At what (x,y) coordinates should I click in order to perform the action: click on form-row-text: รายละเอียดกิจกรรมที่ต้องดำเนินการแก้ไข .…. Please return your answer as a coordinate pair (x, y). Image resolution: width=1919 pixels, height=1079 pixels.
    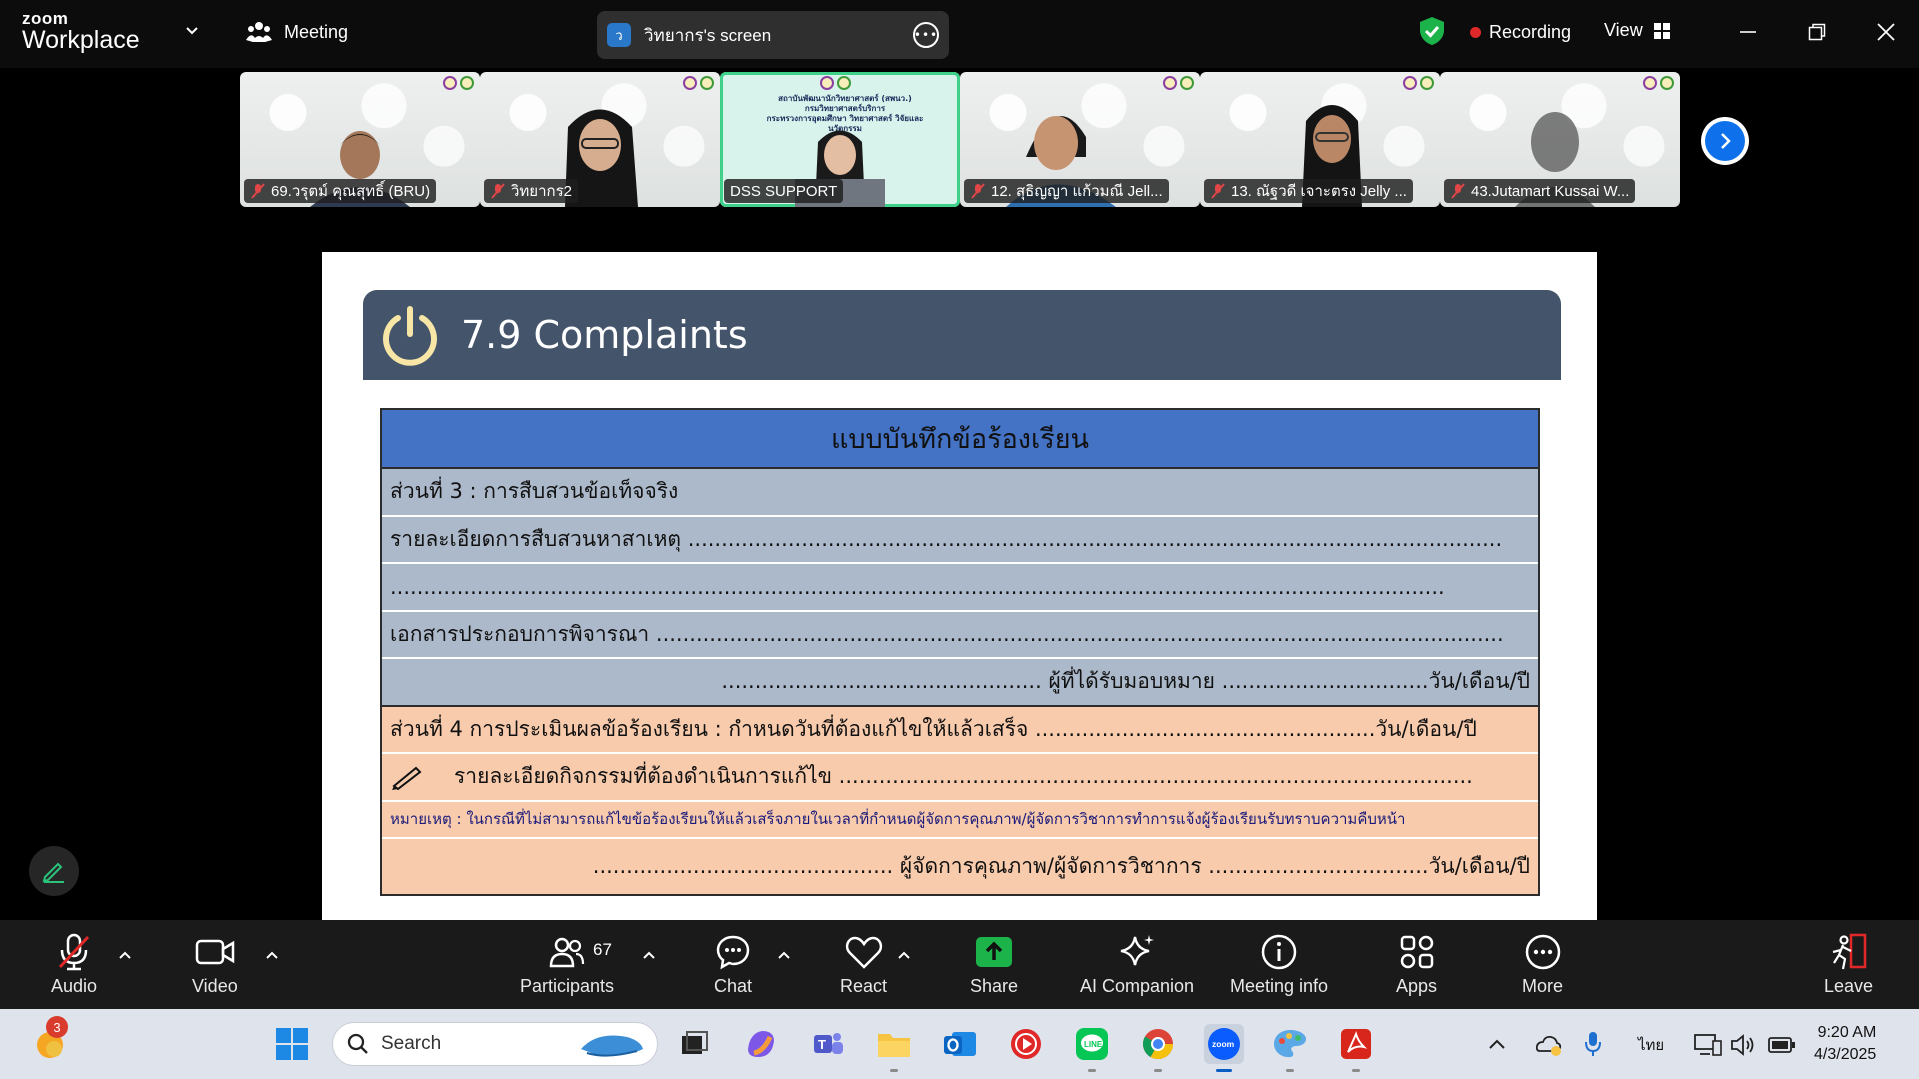
    Looking at the image, I should click on (963, 776).